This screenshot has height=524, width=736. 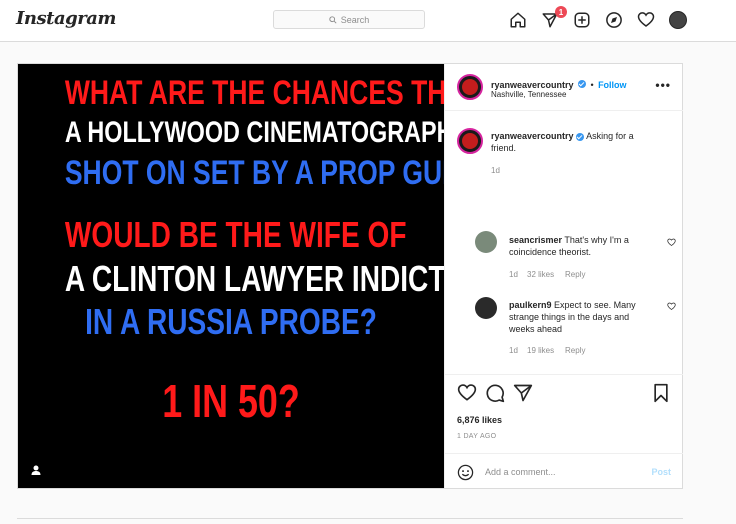 What do you see at coordinates (495, 170) in the screenshot?
I see `caption-time: 1d` at bounding box center [495, 170].